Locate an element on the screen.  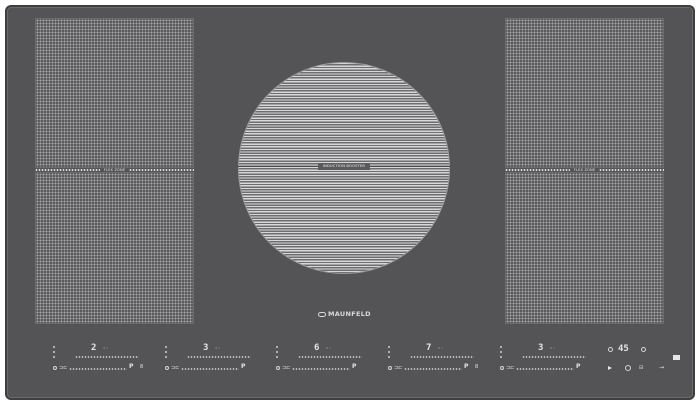
left-zone-divider: FLEX ZONE is located at coordinates (114, 170).